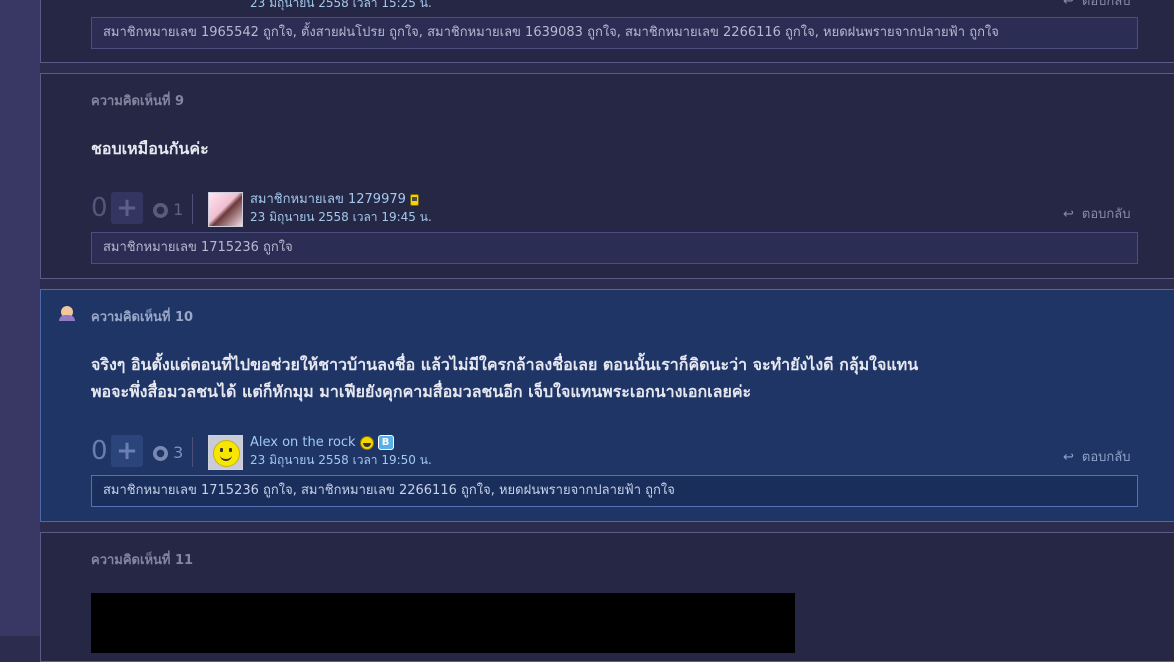 The image size is (1174, 662). I want to click on comment-date: 23 มิถุนายน 2558 เวลา 19:45 น., so click(341, 217).